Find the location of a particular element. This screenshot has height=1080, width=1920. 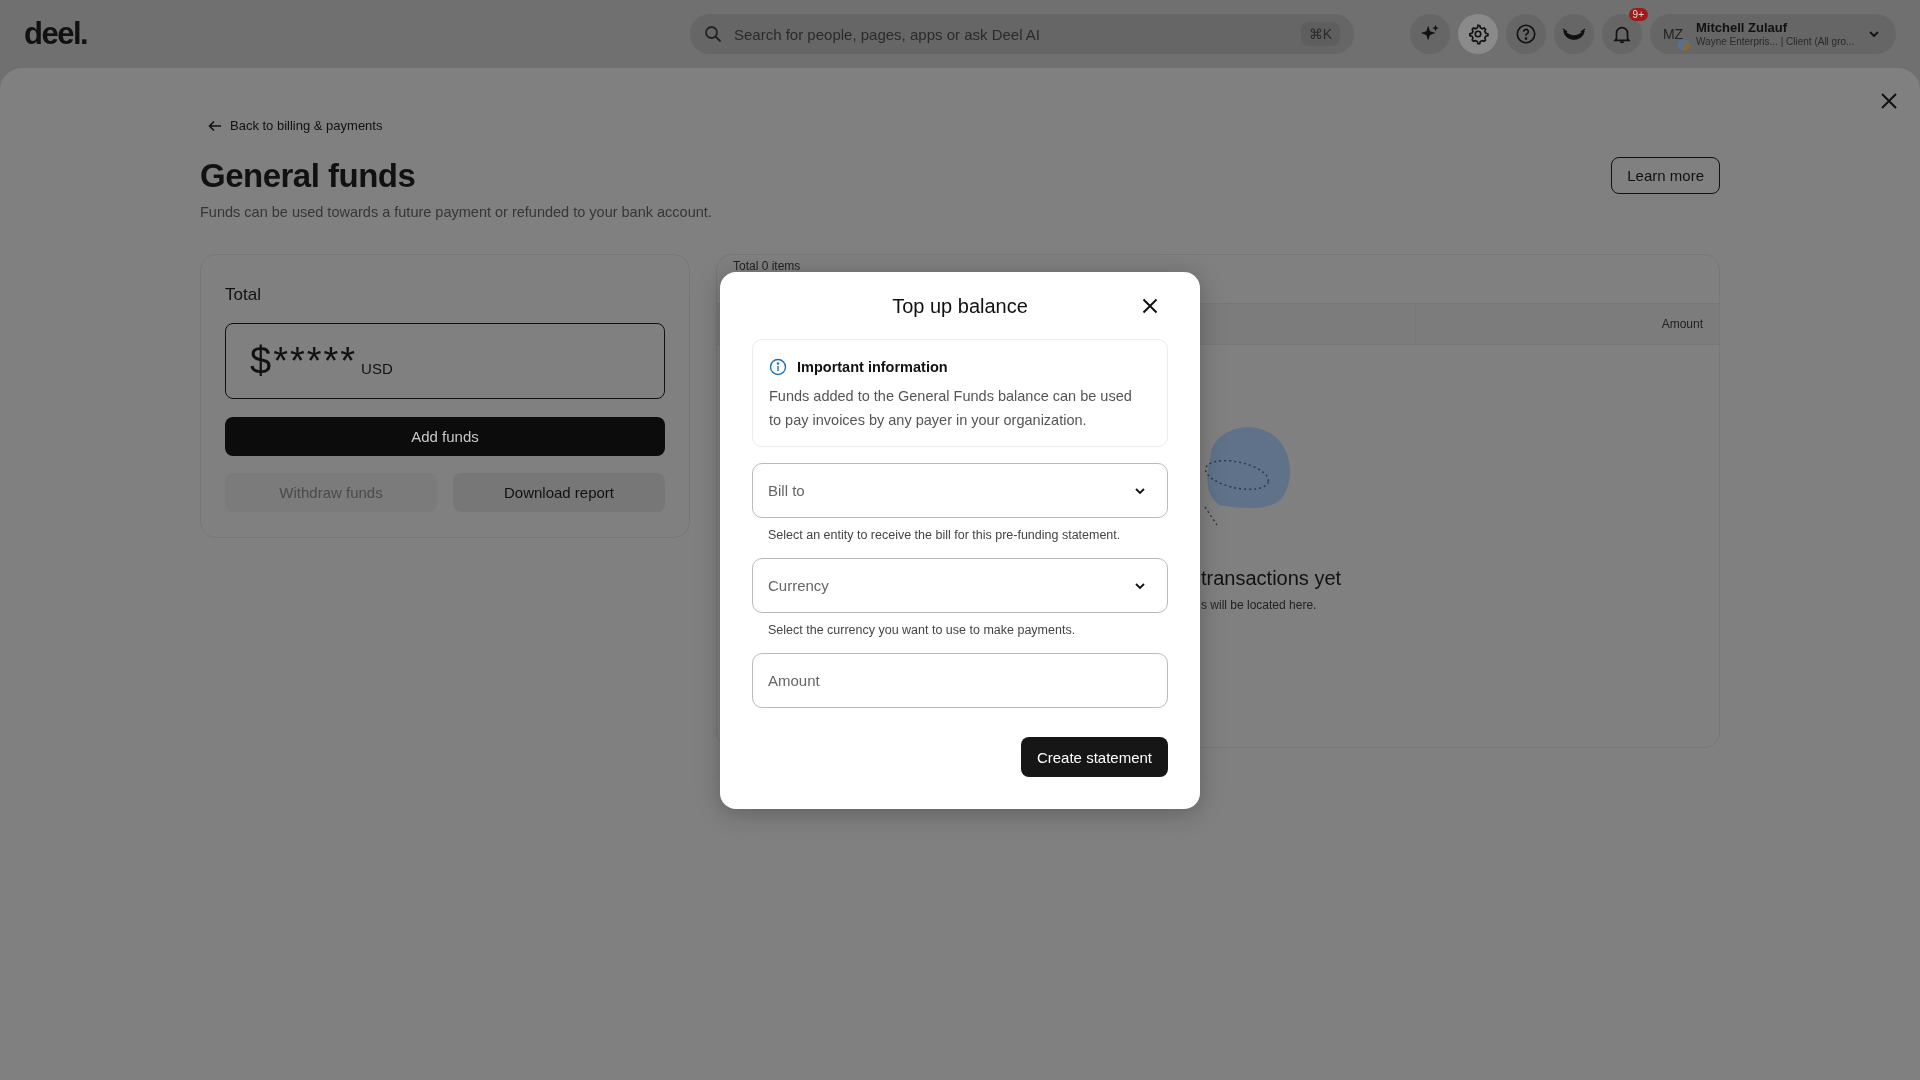

select-field: Bill to is located at coordinates (960, 490).